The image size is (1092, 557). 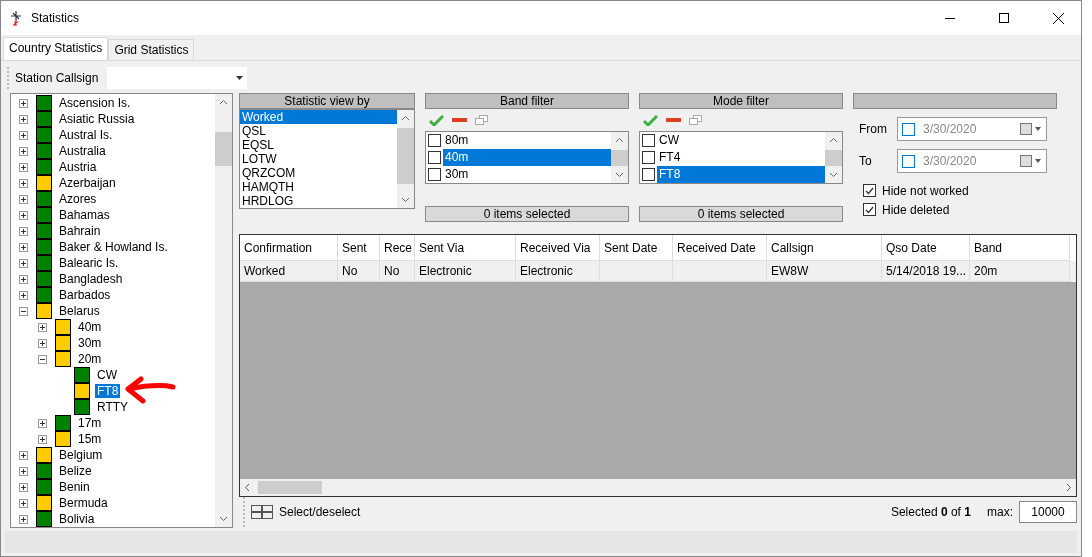 I want to click on column-header: Confirmation, so click(x=289, y=247).